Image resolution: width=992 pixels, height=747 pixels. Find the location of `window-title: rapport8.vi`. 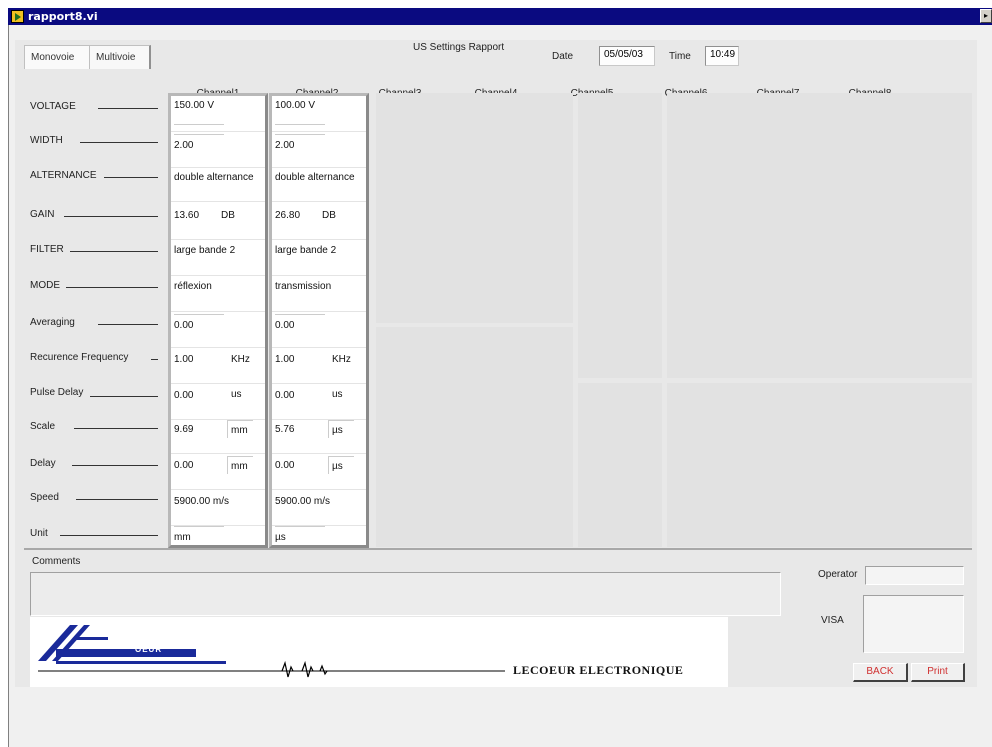

window-title: rapport8.vi is located at coordinates (63, 16).